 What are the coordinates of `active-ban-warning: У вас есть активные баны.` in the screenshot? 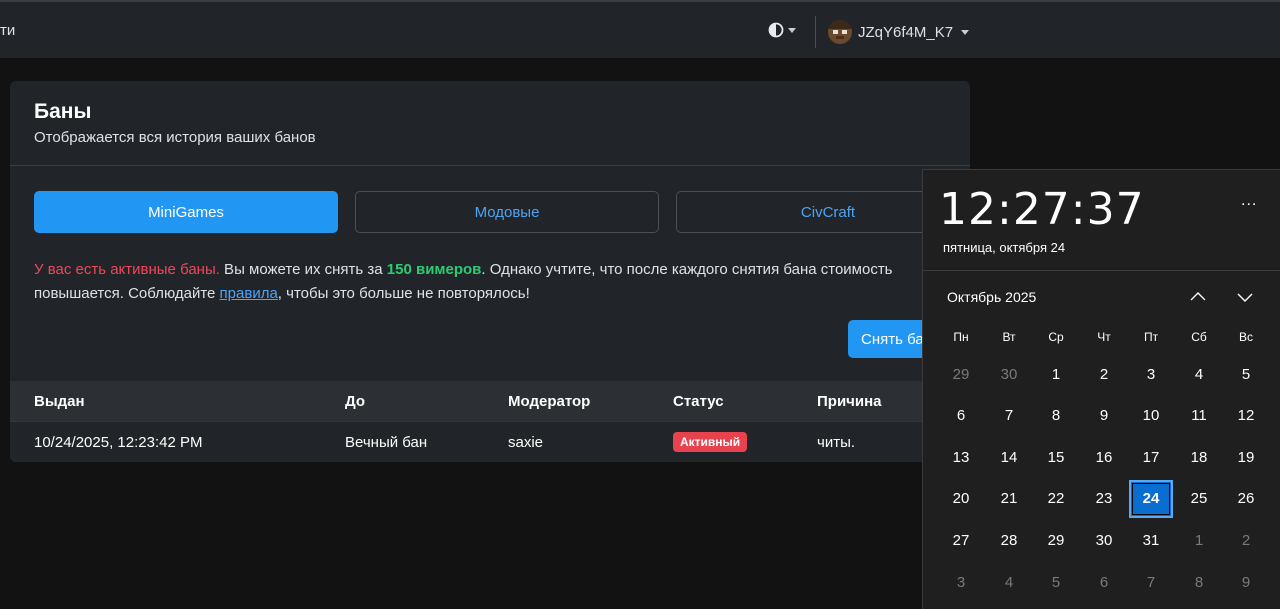 It's located at (127, 269).